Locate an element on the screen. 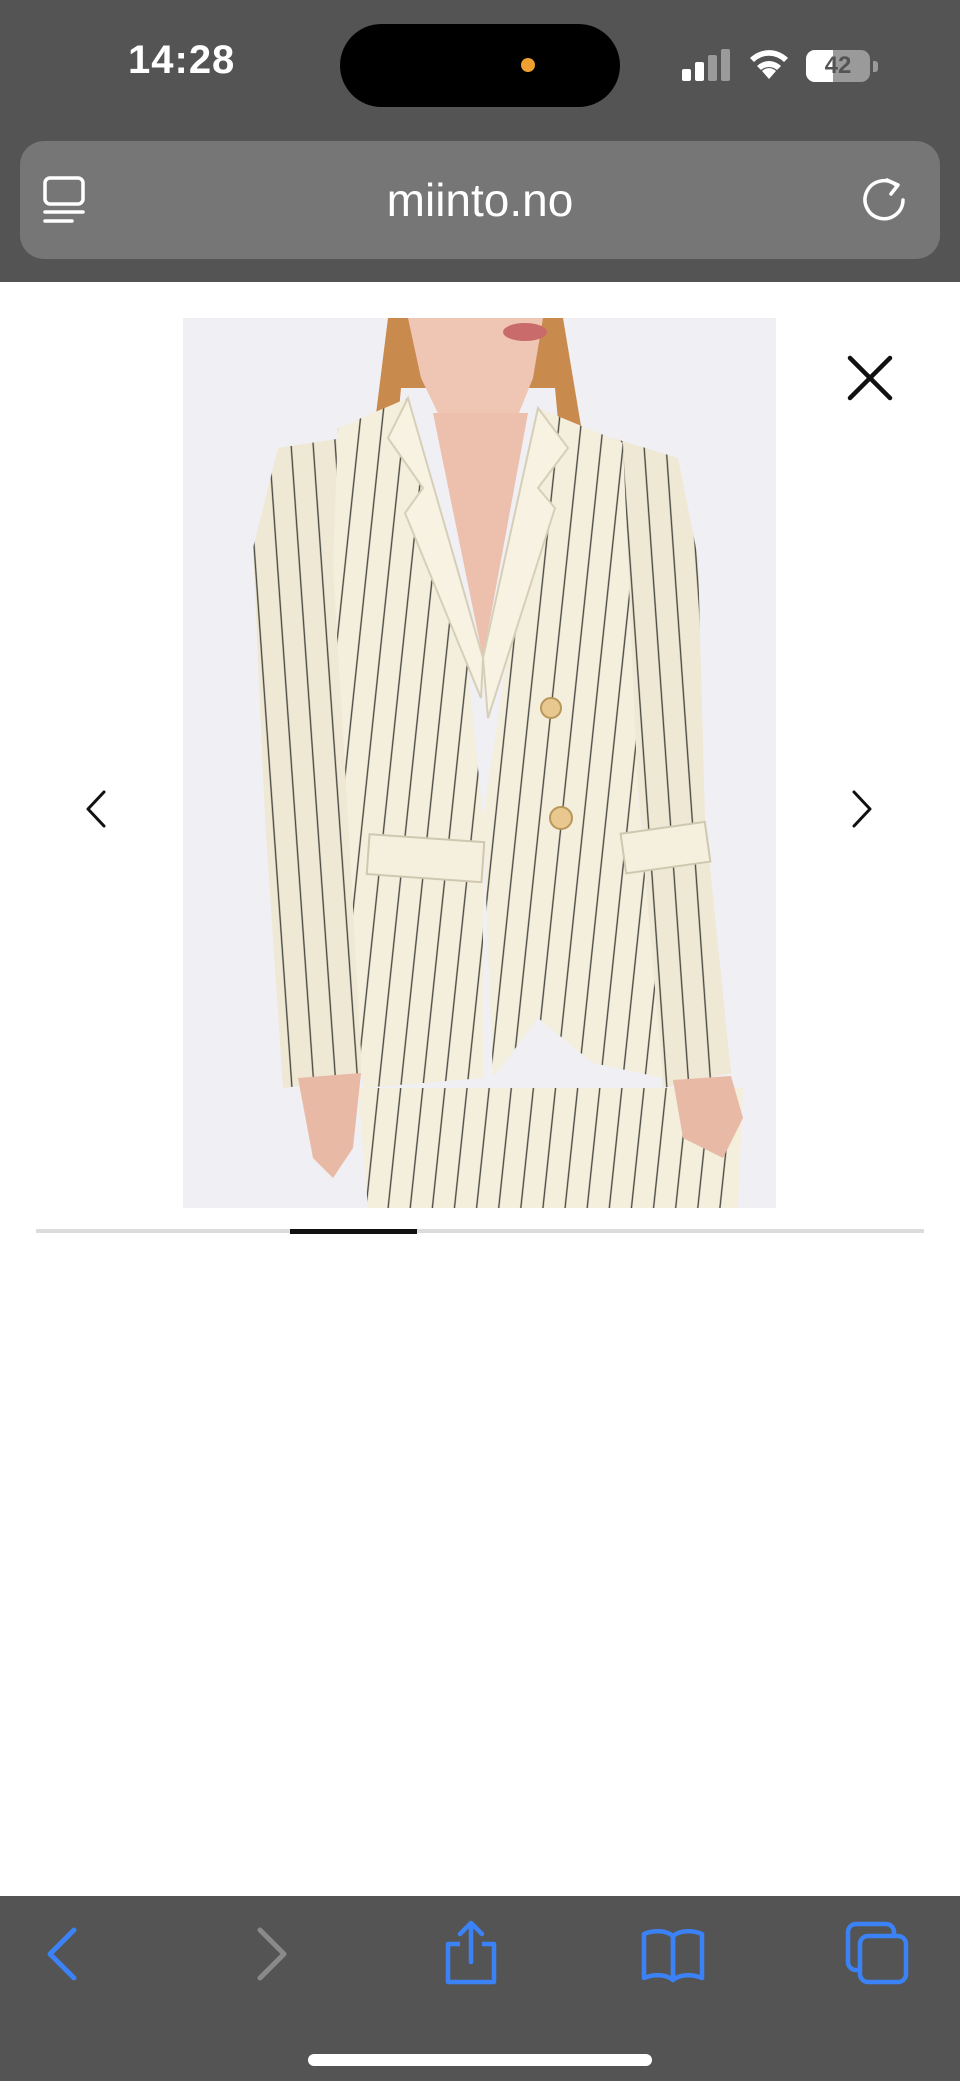 The height and width of the screenshot is (2081, 960). browser-toolbar is located at coordinates (480, 1988).